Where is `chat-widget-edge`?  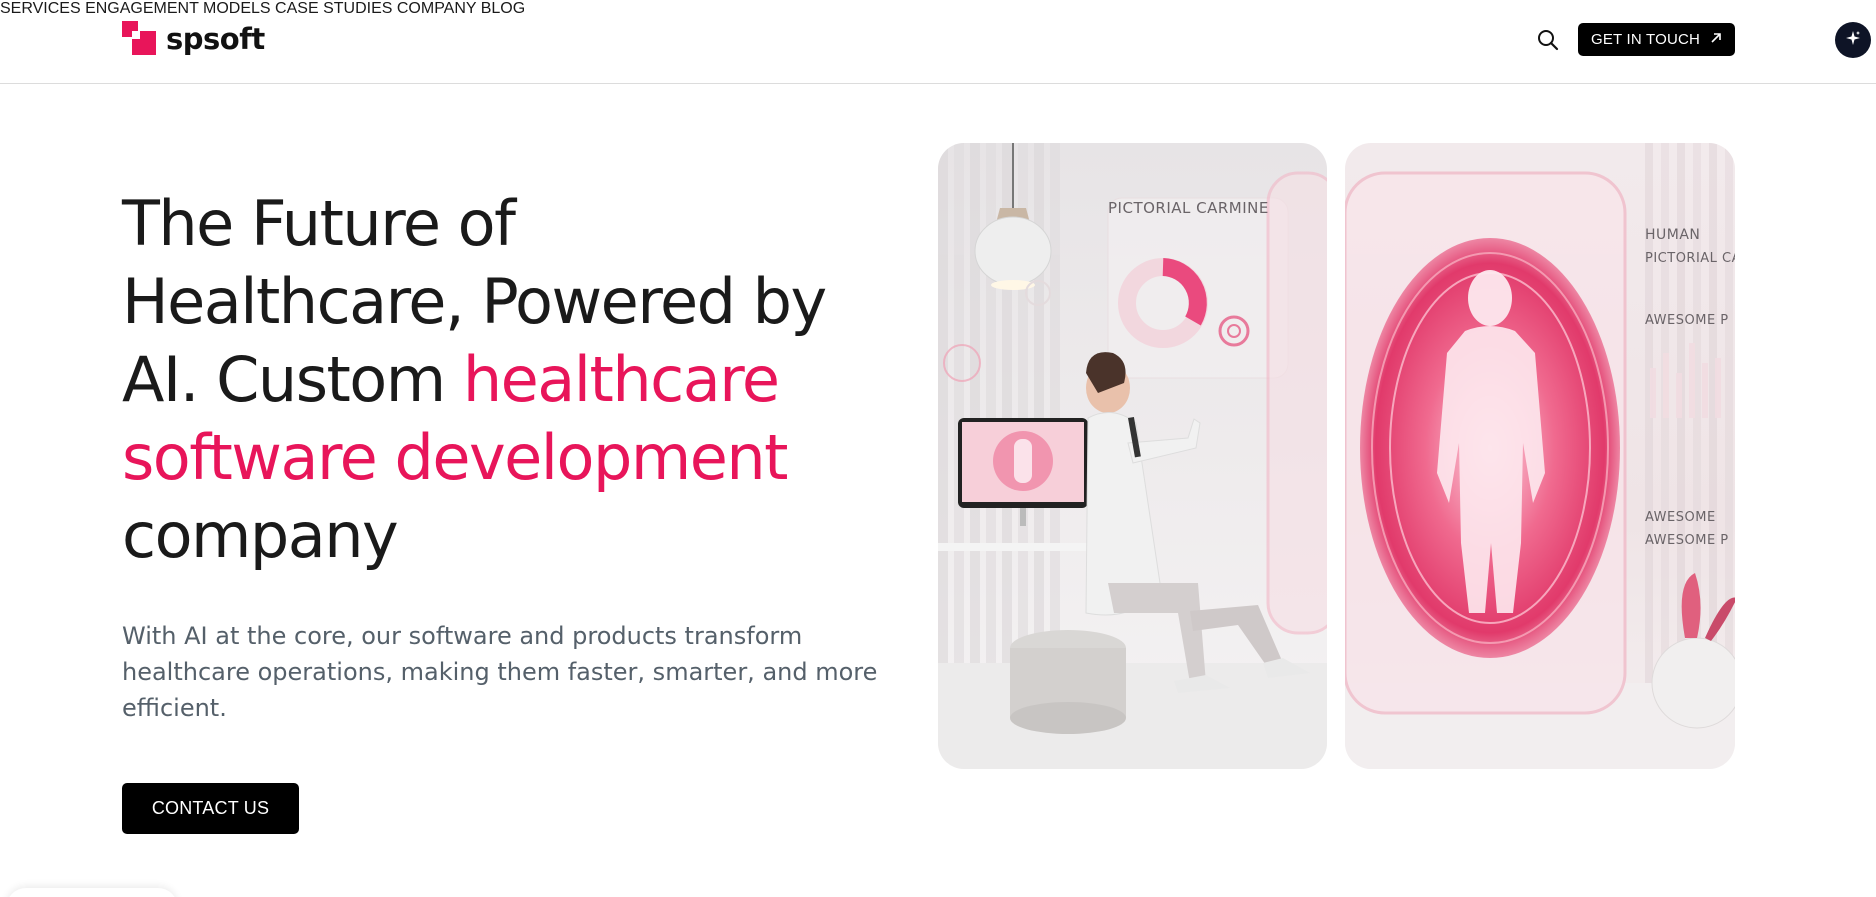 chat-widget-edge is located at coordinates (92, 892).